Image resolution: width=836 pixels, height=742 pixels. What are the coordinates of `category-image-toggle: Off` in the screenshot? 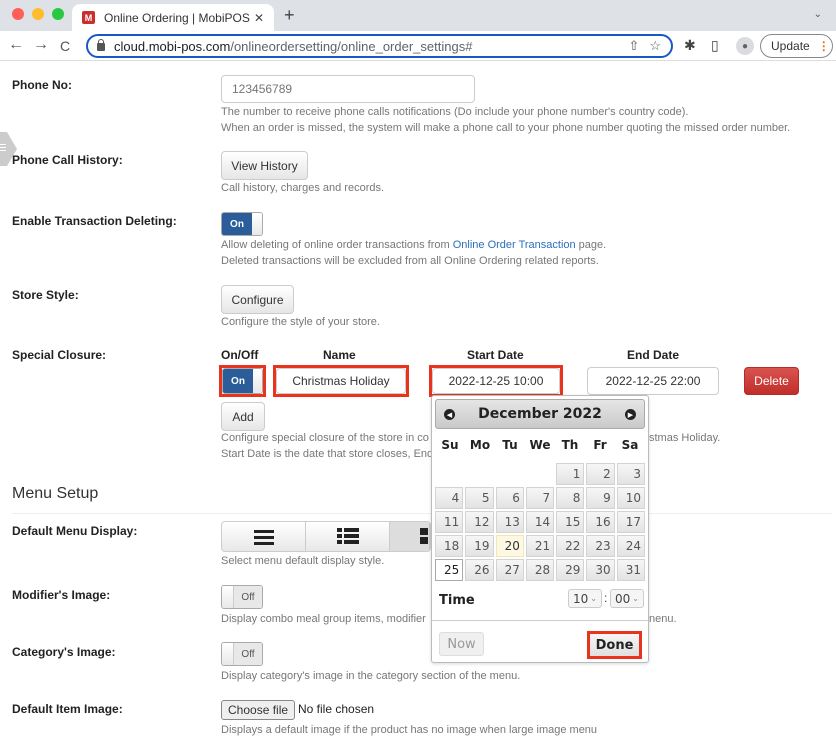 It's located at (242, 654).